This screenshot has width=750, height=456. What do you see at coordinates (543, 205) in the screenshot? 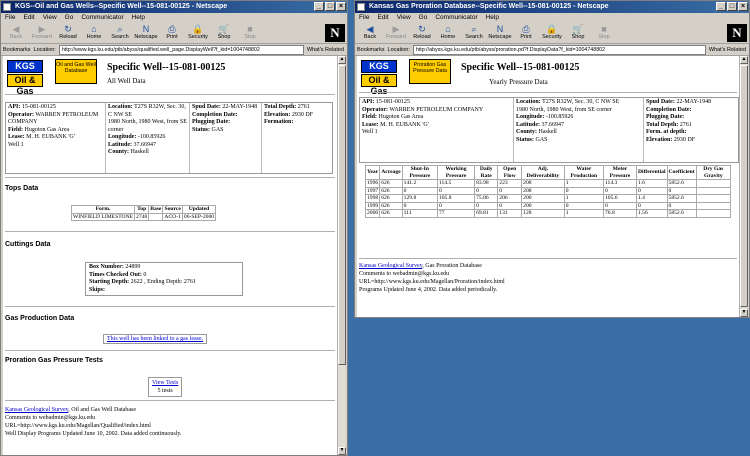
I see `table-cell: 200` at bounding box center [543, 205].